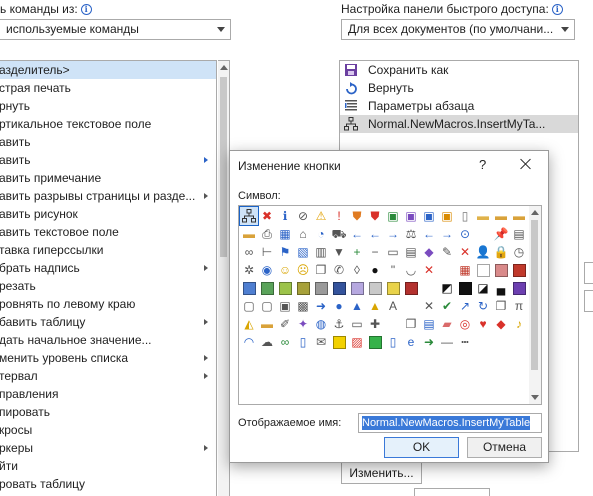 Image resolution: width=593 pixels, height=496 pixels. I want to click on copy-plus-icon: ❐, so click(501, 306).